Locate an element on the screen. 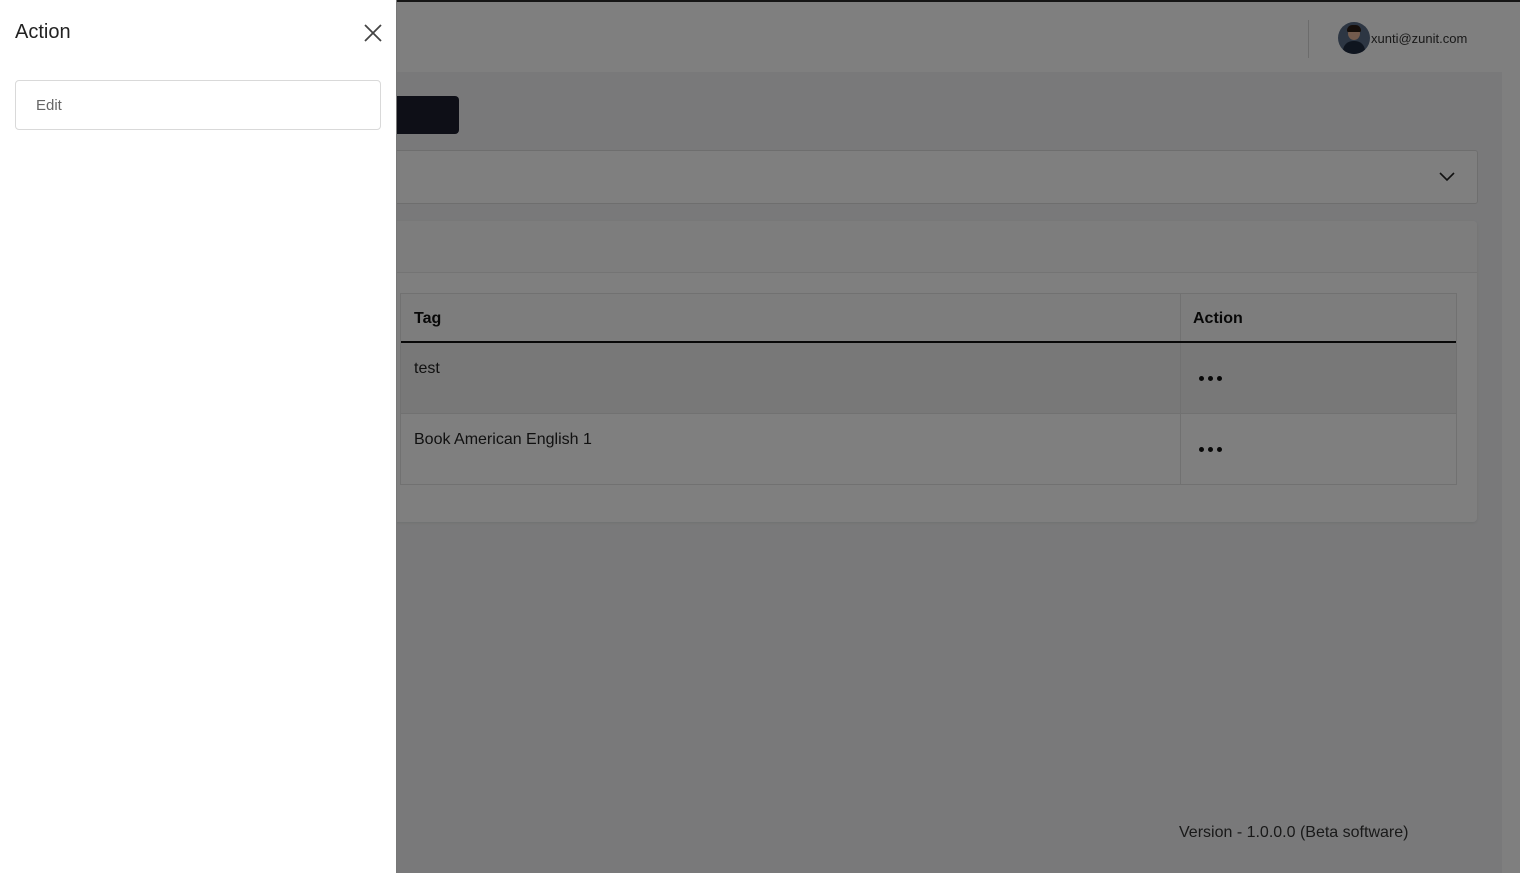  edit-menu-item-label: Edit is located at coordinates (49, 105).